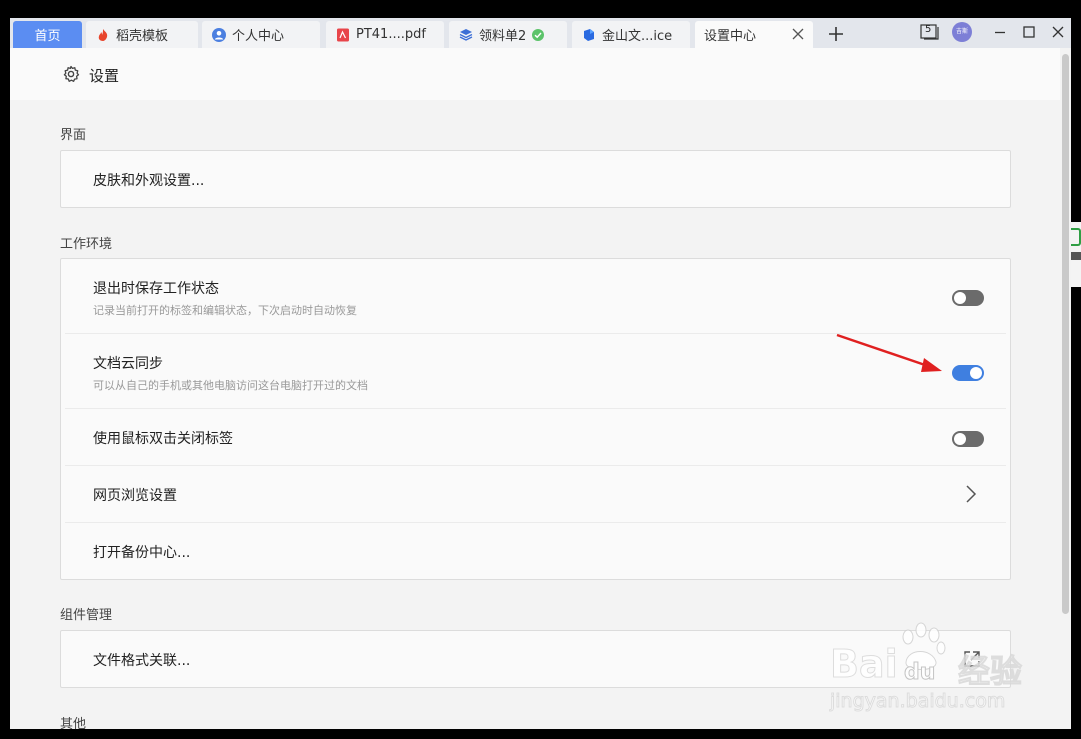 The height and width of the screenshot is (739, 1081). What do you see at coordinates (103, 35) in the screenshot?
I see `docer-flame-icon` at bounding box center [103, 35].